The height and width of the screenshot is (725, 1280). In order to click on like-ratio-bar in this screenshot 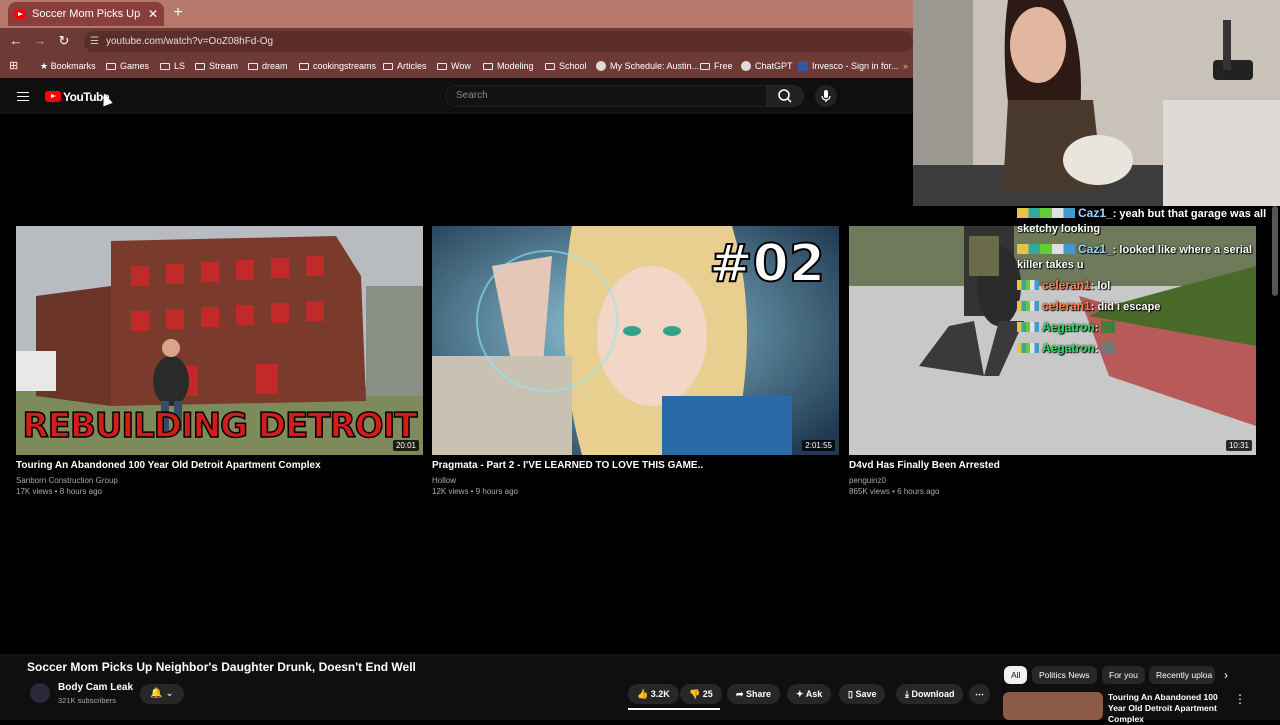, I will do `click(674, 709)`.